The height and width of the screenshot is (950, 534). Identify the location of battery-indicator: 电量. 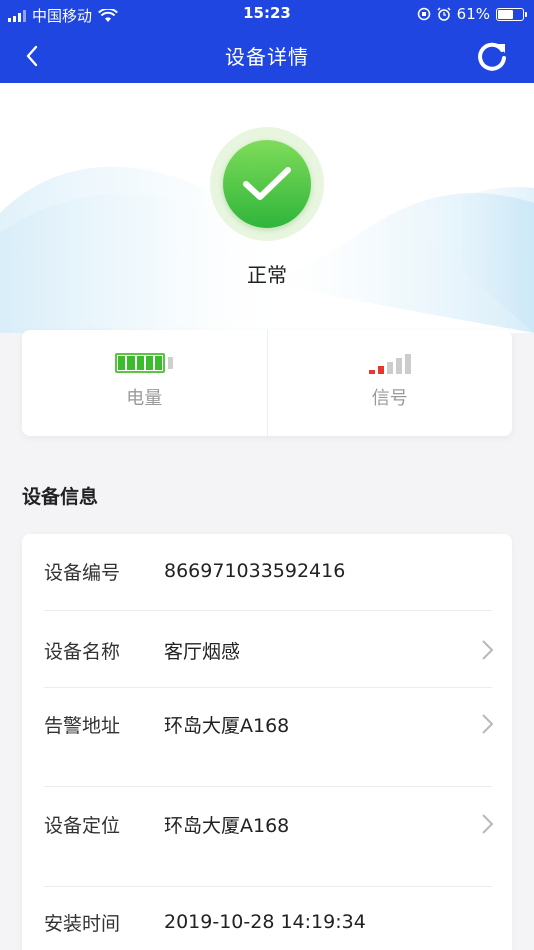
(144, 383).